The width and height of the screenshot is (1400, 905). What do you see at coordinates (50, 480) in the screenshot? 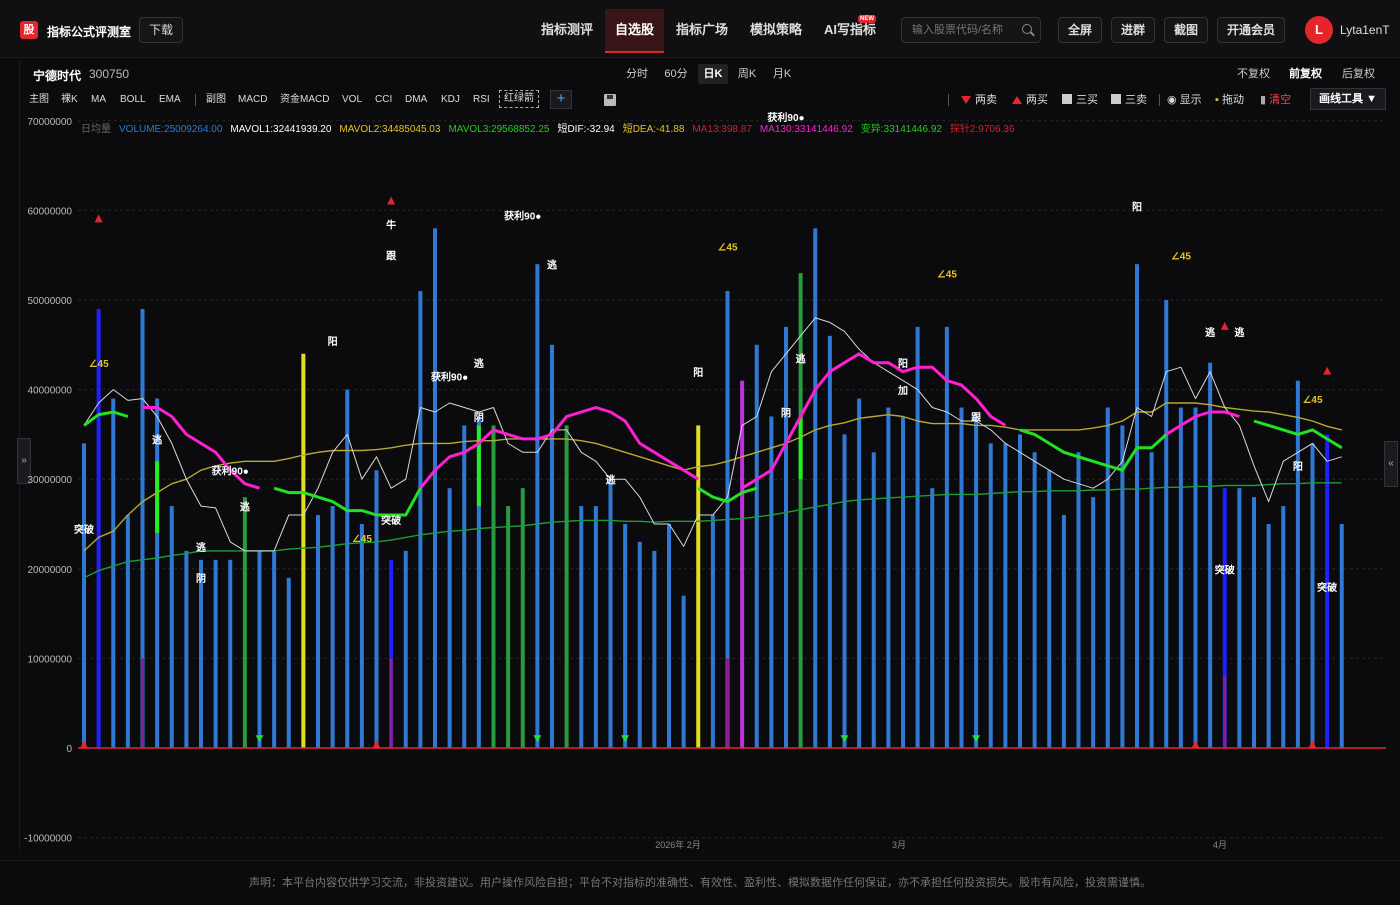
I see `y-tick-label: 30000000` at bounding box center [50, 480].